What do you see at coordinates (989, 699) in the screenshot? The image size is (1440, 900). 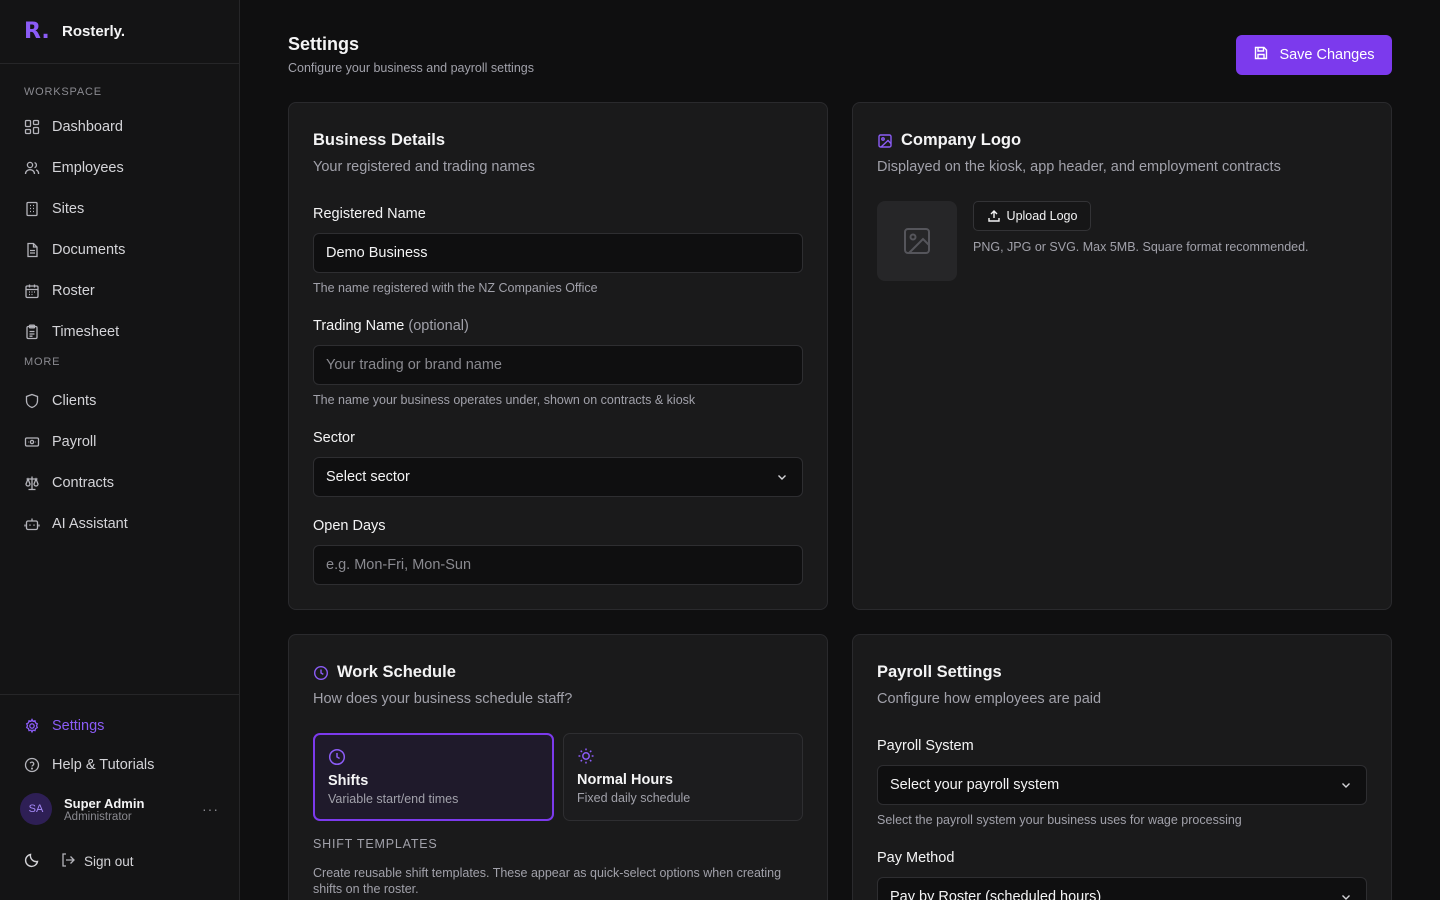 I see `card-subtitle: Configure how employees are paid` at bounding box center [989, 699].